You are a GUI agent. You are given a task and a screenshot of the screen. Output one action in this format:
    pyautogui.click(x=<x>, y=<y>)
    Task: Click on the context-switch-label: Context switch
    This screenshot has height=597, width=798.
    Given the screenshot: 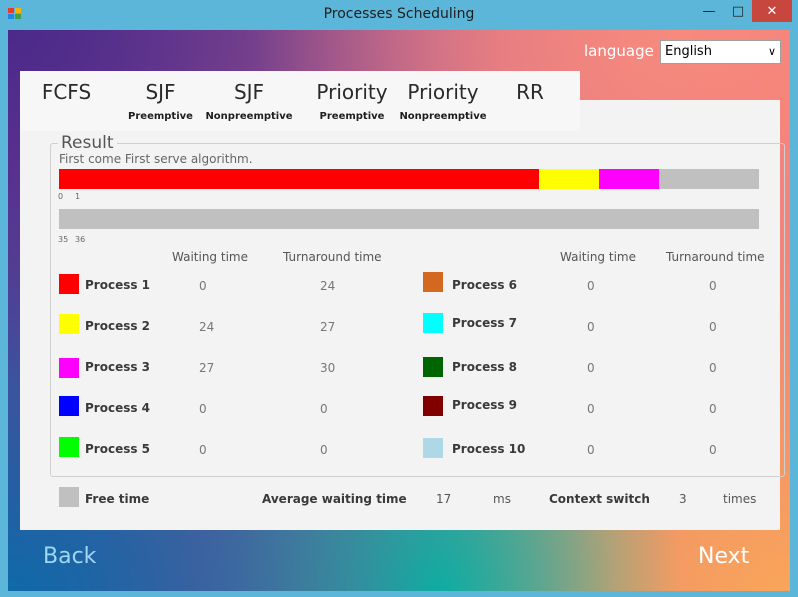 What is the action you would take?
    pyautogui.click(x=599, y=499)
    